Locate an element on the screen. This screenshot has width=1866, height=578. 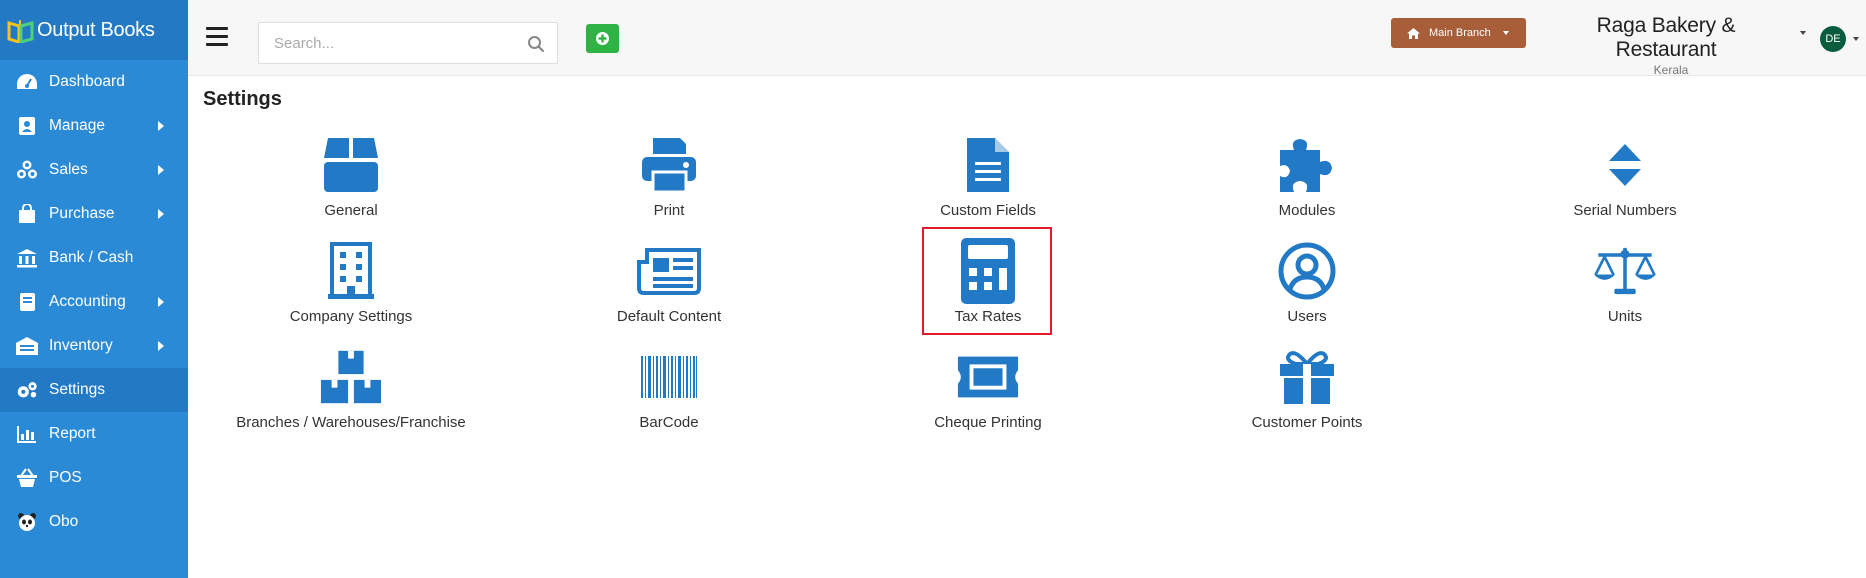
sidebar-item-label: Purchase is located at coordinates (82, 213).